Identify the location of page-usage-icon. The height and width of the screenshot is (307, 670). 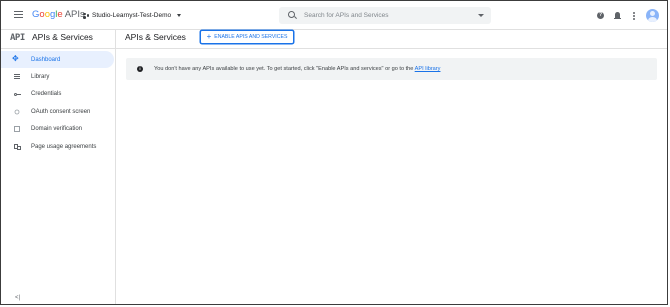
(17, 146).